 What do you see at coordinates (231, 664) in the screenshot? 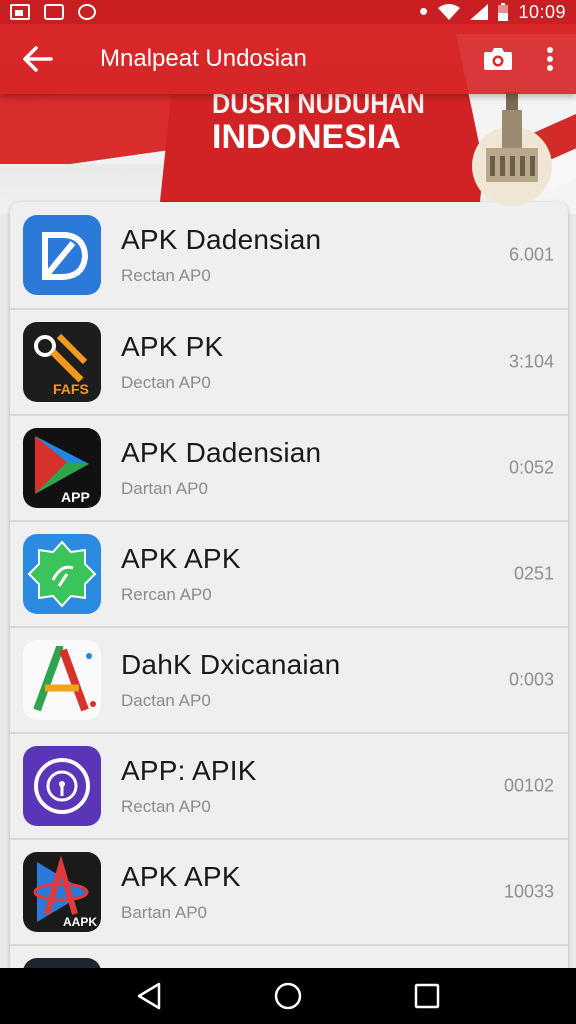
I see `app-name: DahK Dxicanaian` at bounding box center [231, 664].